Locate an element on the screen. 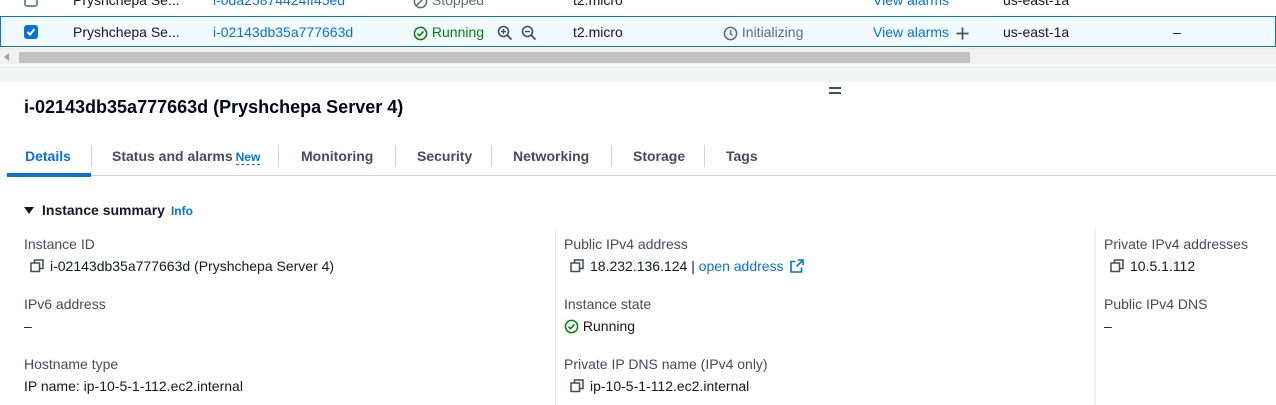 The height and width of the screenshot is (405, 1276). public-ipv4-value: 18.232.136.124 | open address is located at coordinates (687, 266).